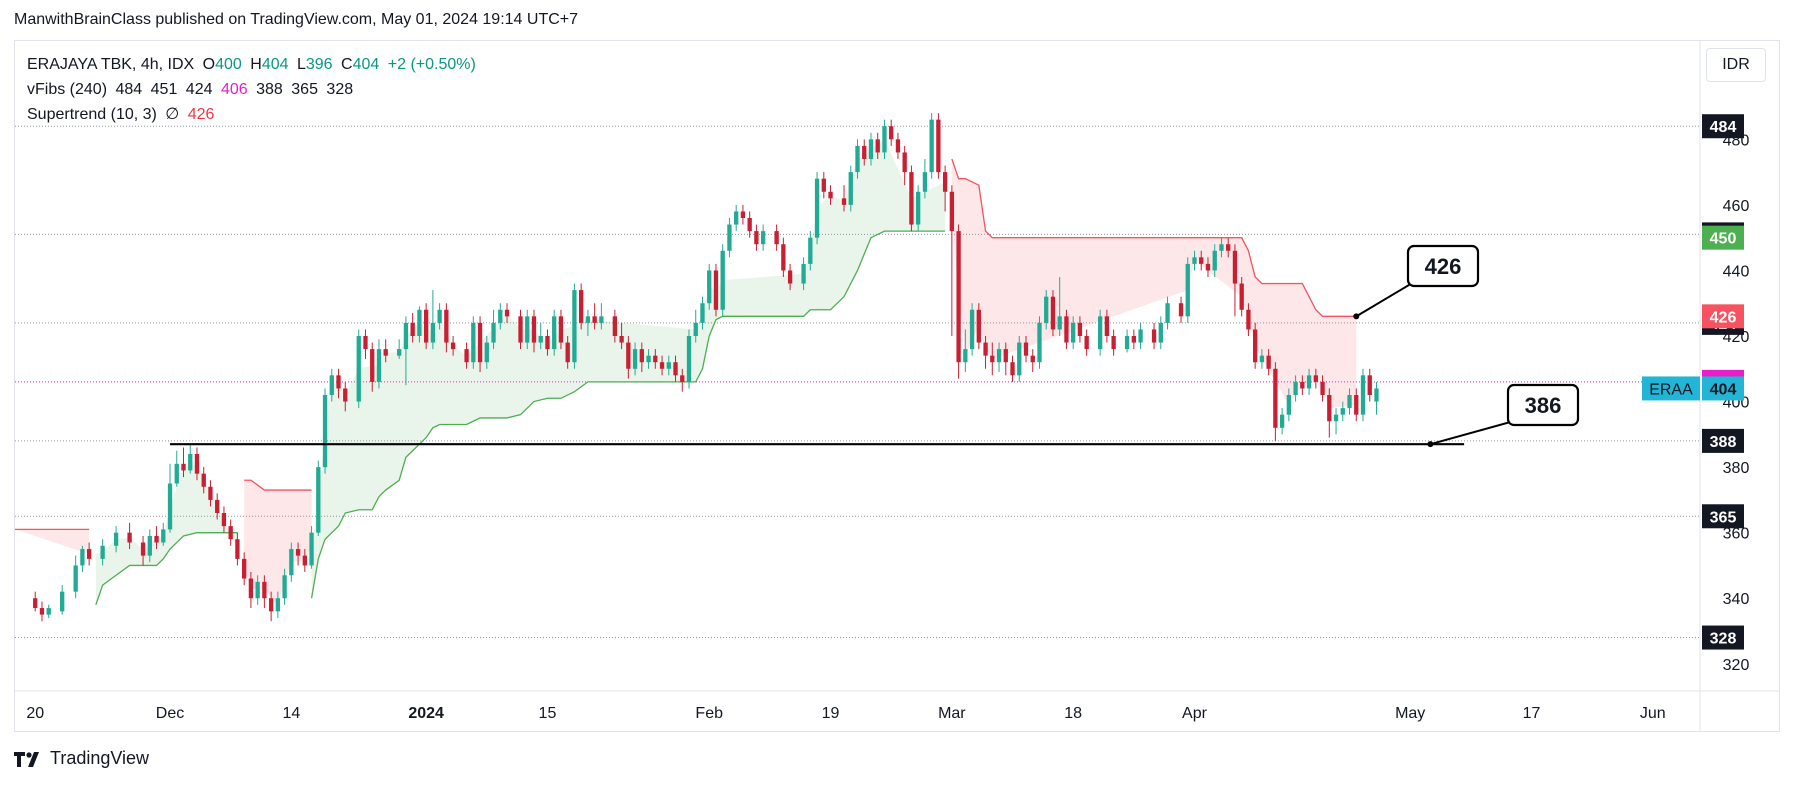  I want to click on legend-change: +2 (+0.50%), so click(431, 64).